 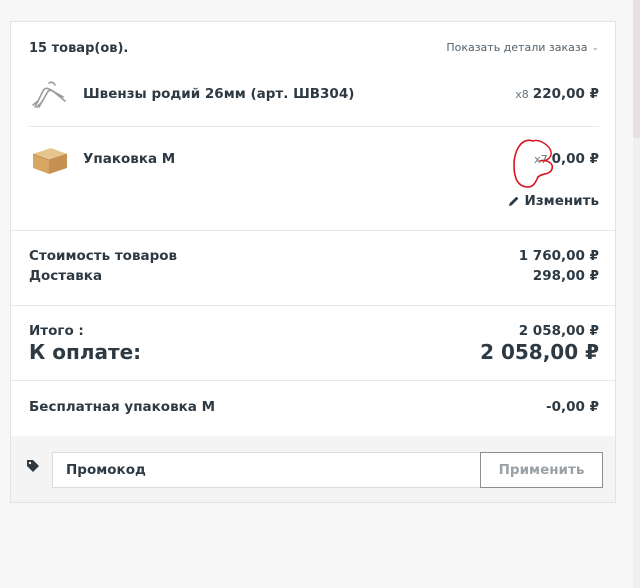 I want to click on apply-promo-button: Применить, so click(x=541, y=470).